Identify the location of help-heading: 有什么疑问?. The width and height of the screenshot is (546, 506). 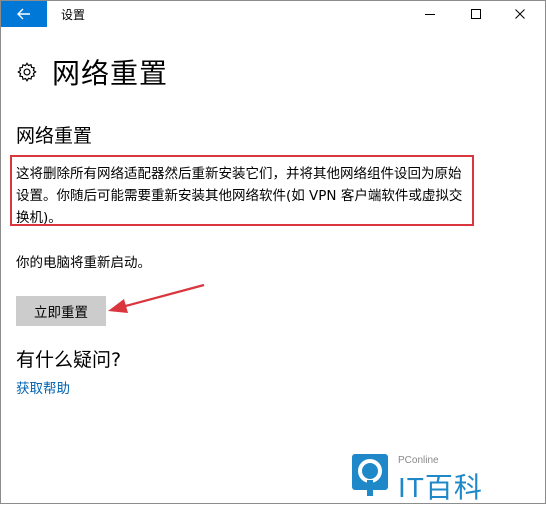
(69, 360).